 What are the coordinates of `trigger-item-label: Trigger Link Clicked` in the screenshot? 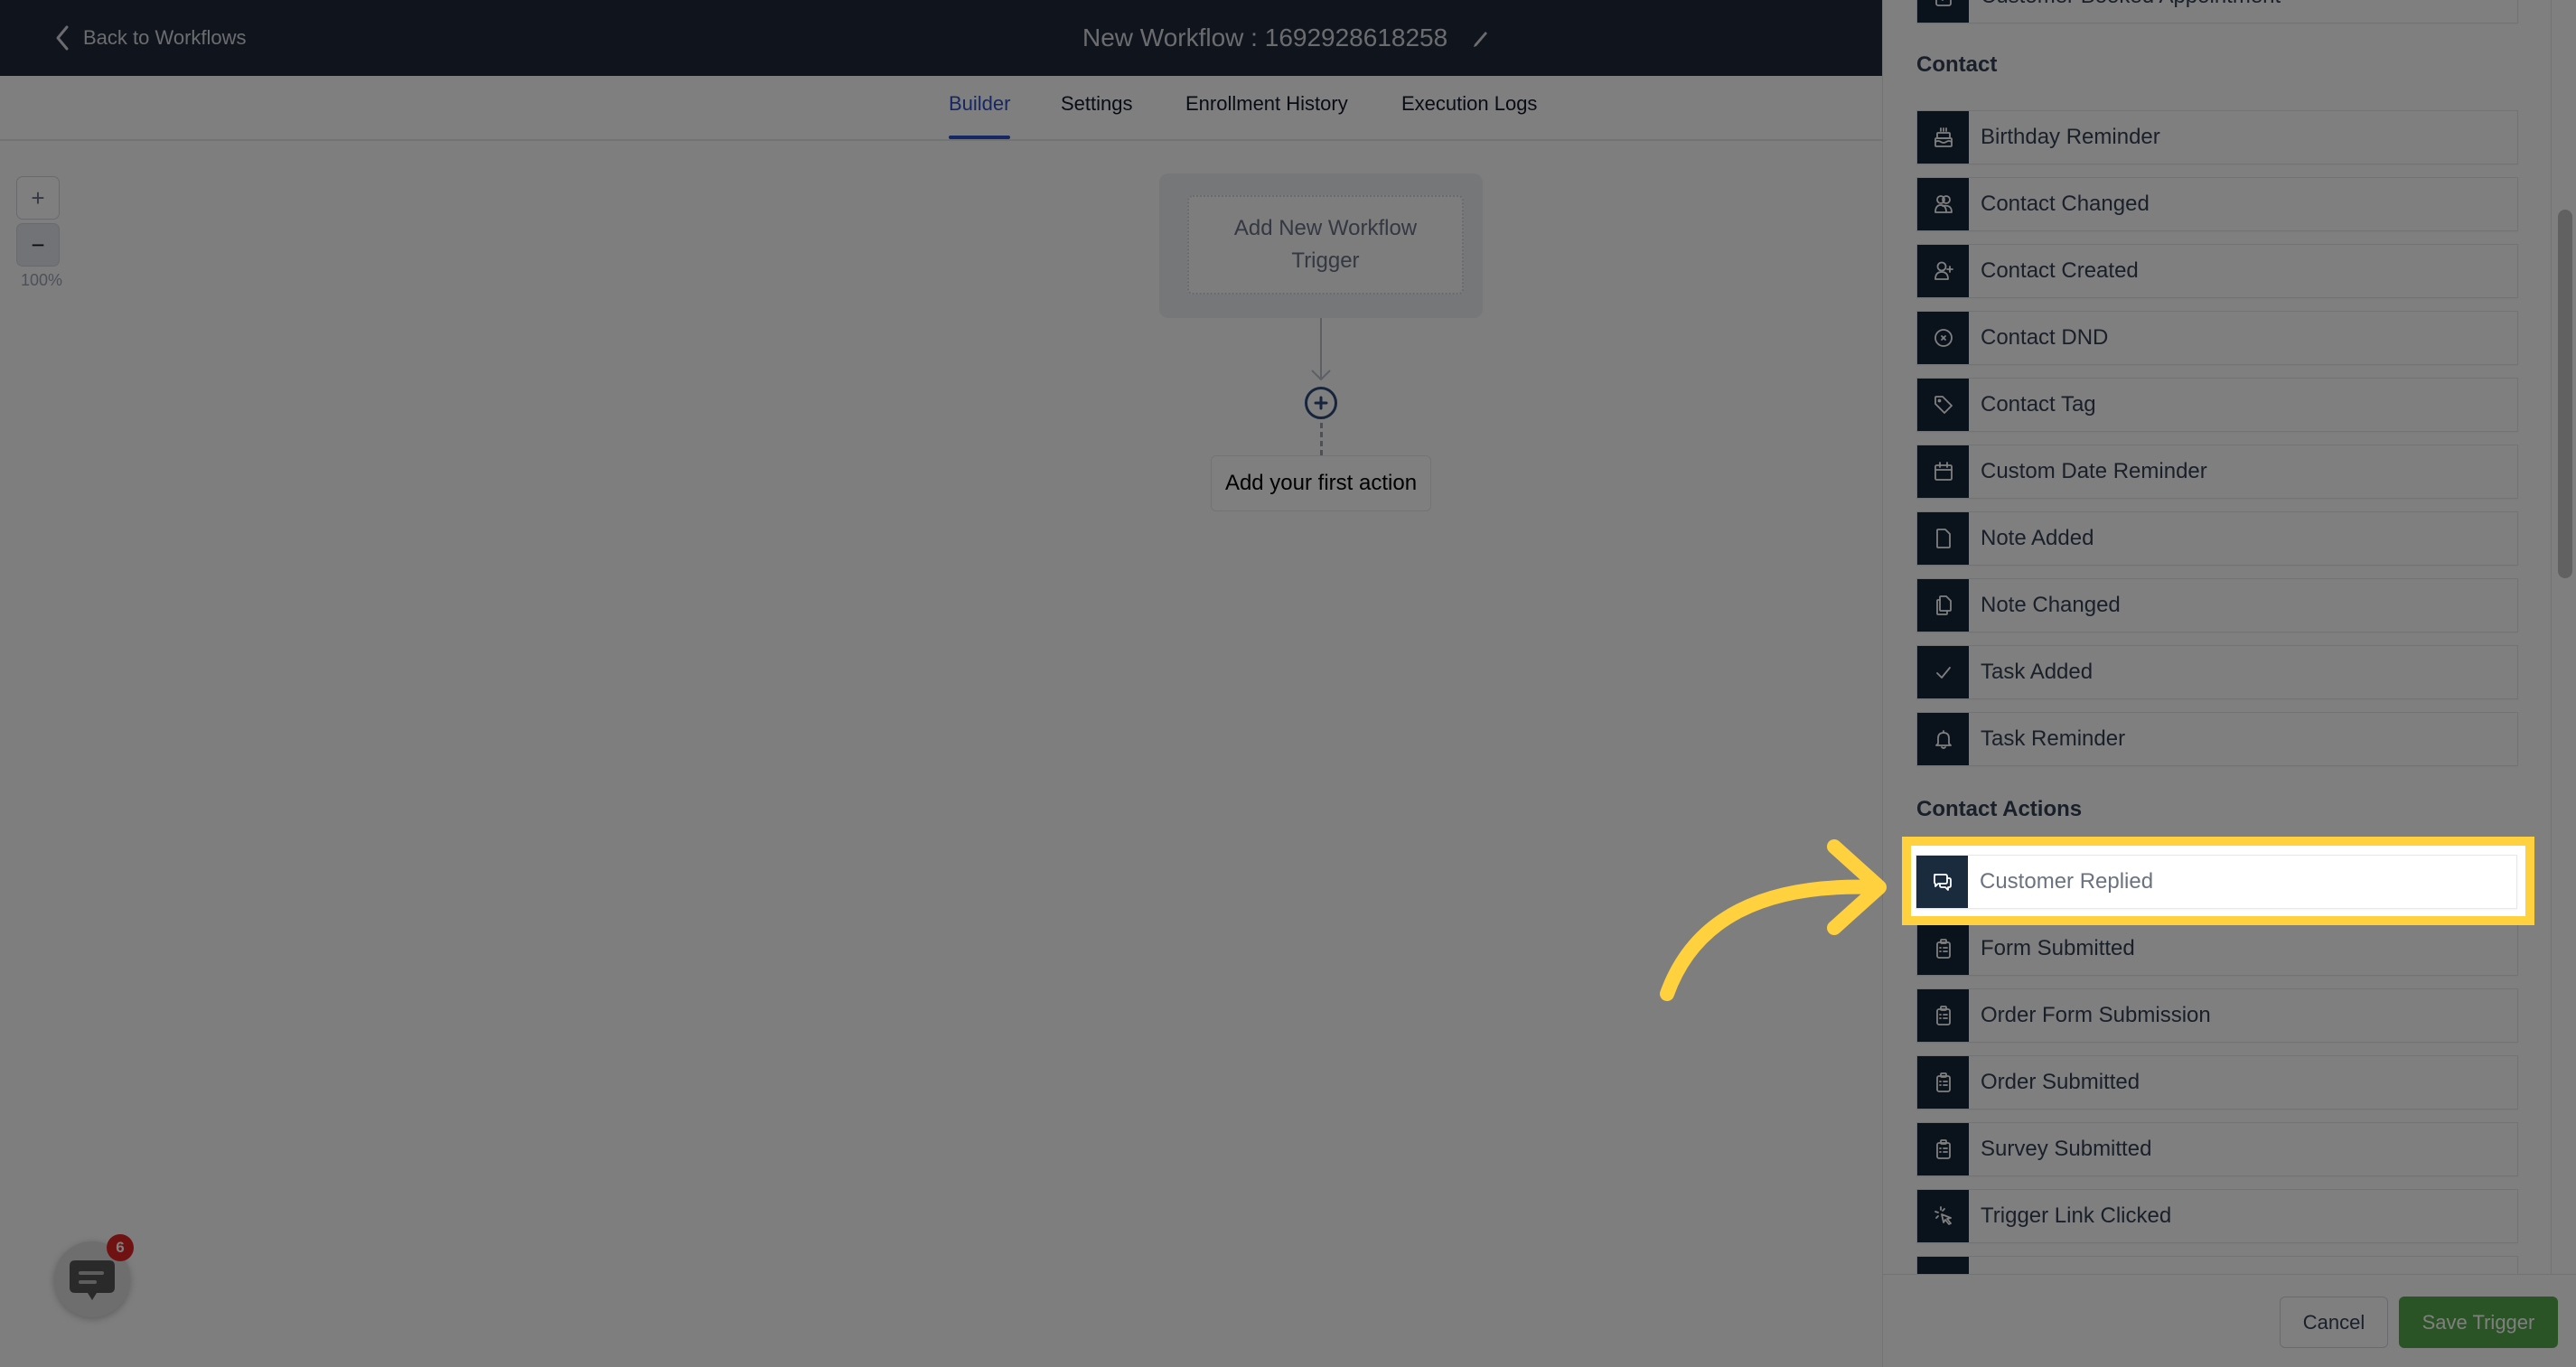 It's located at (2076, 1215).